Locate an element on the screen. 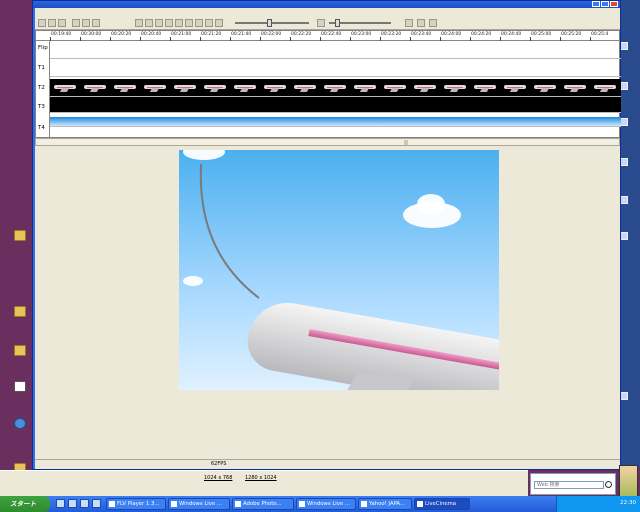 The height and width of the screenshot is (512, 640). ruler-tick-label: 00:19:40 is located at coordinates (61, 34).